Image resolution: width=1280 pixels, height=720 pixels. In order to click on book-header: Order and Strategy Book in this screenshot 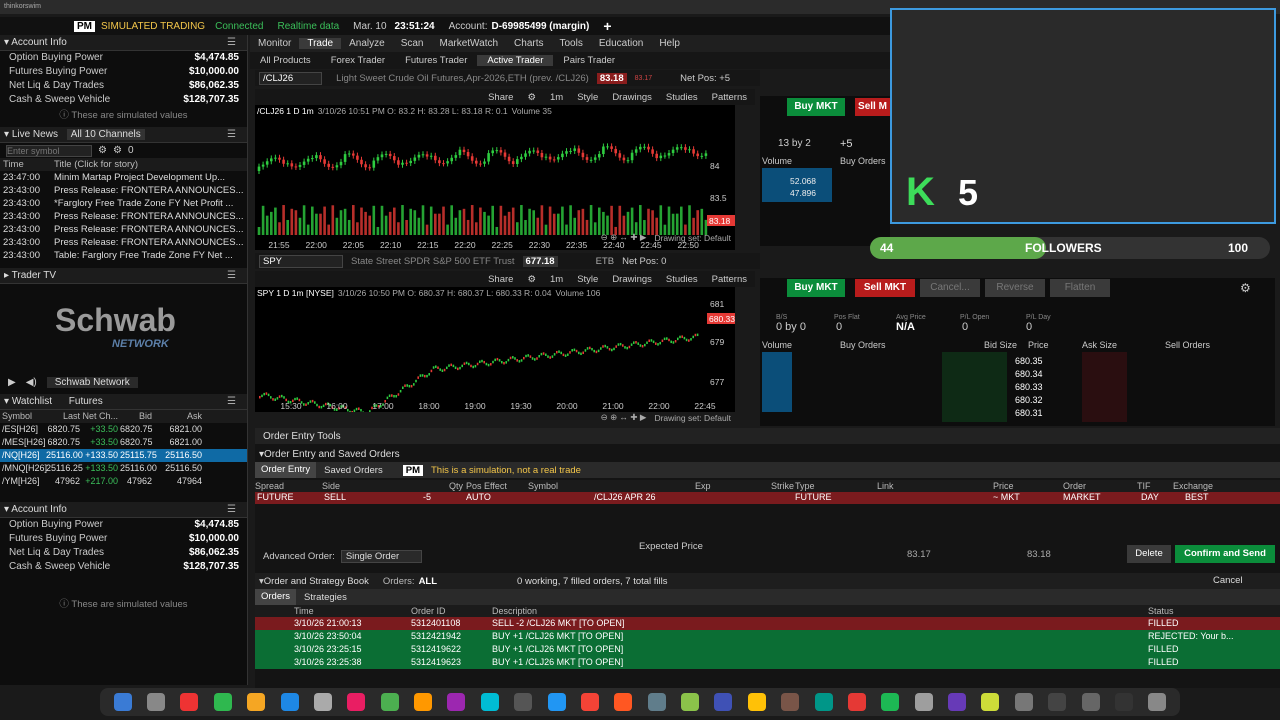, I will do `click(316, 581)`.